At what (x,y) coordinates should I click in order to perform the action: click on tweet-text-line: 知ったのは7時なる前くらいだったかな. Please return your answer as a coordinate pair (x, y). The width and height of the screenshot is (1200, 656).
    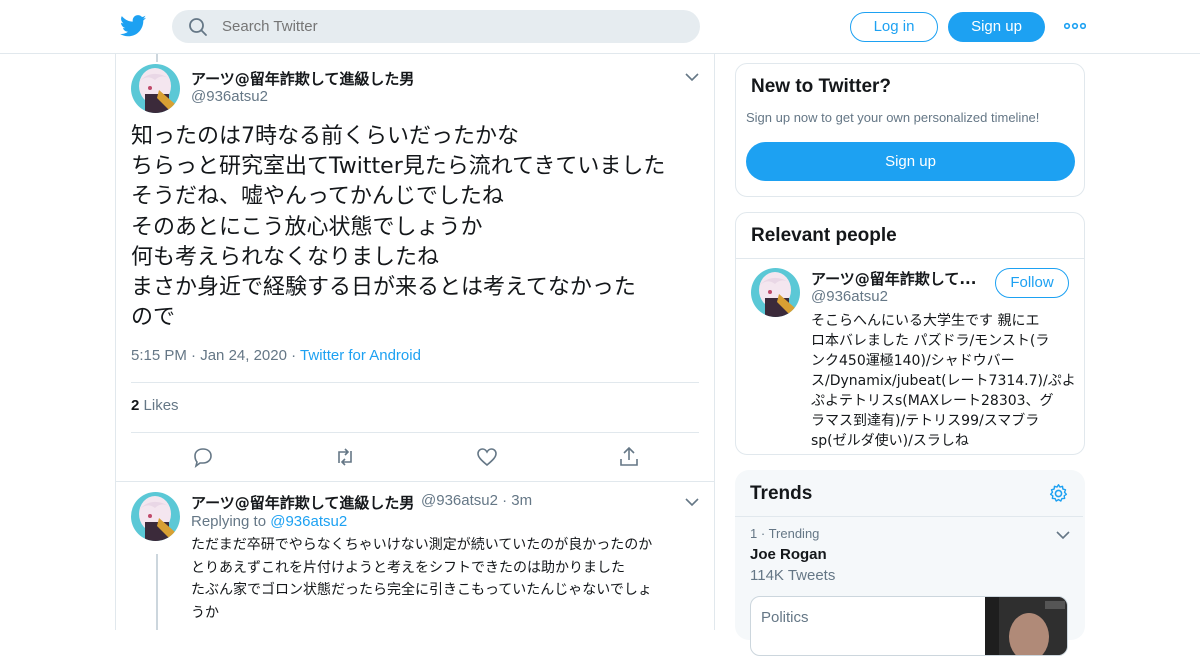
    Looking at the image, I should click on (325, 136).